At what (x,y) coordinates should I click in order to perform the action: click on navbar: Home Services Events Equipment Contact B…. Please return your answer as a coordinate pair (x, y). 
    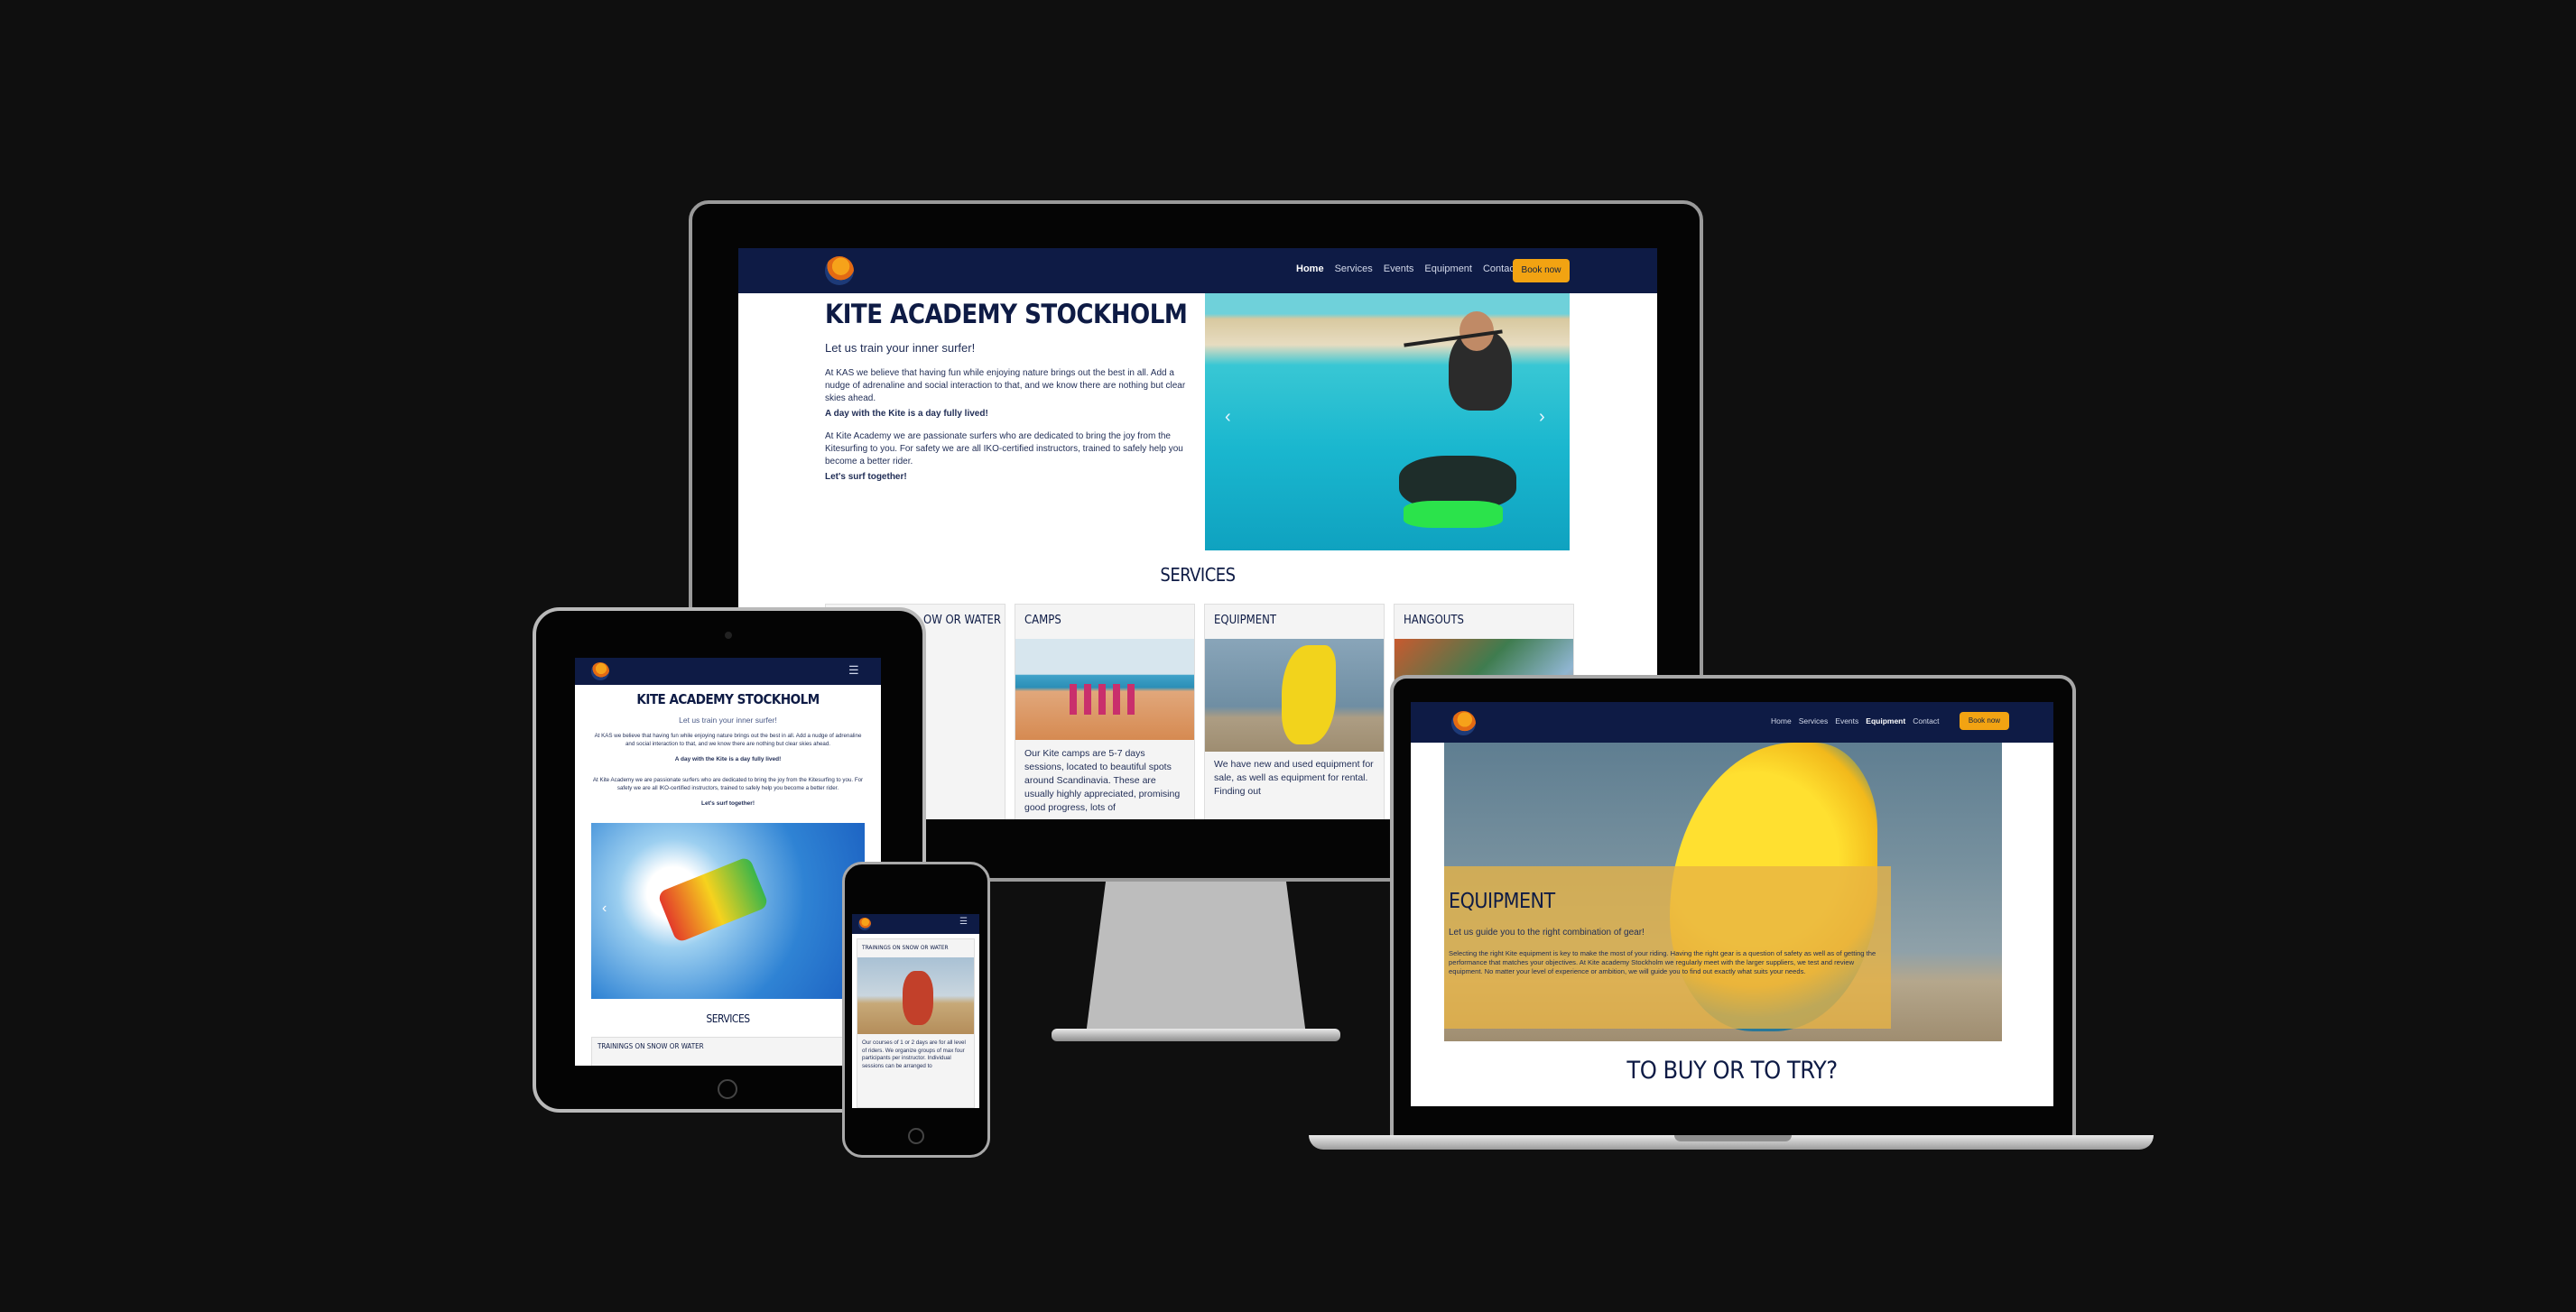
    Looking at the image, I should click on (1197, 270).